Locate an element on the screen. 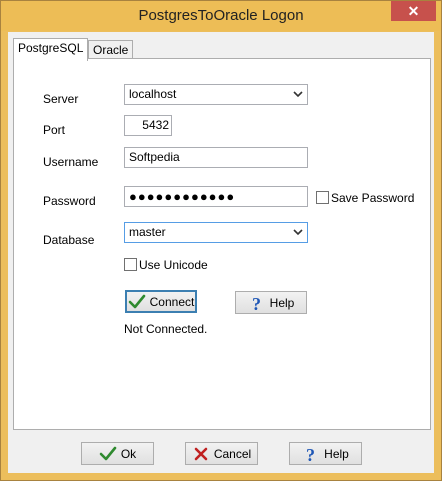 The width and height of the screenshot is (442, 481). port-field: 5432 is located at coordinates (148, 125).